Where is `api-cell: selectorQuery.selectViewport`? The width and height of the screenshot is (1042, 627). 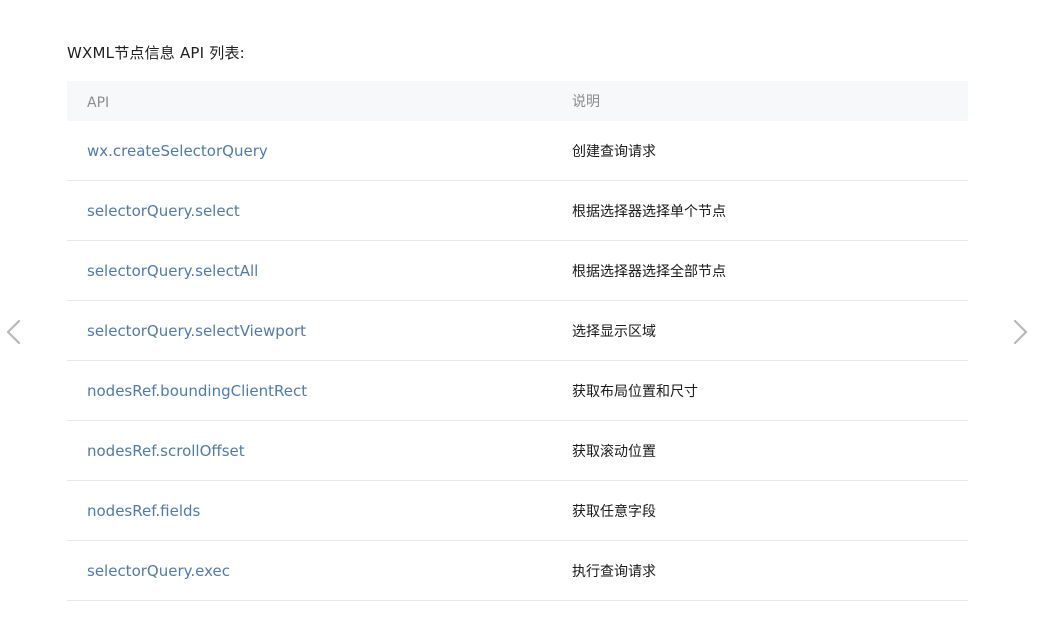
api-cell: selectorQuery.selectViewport is located at coordinates (319, 330).